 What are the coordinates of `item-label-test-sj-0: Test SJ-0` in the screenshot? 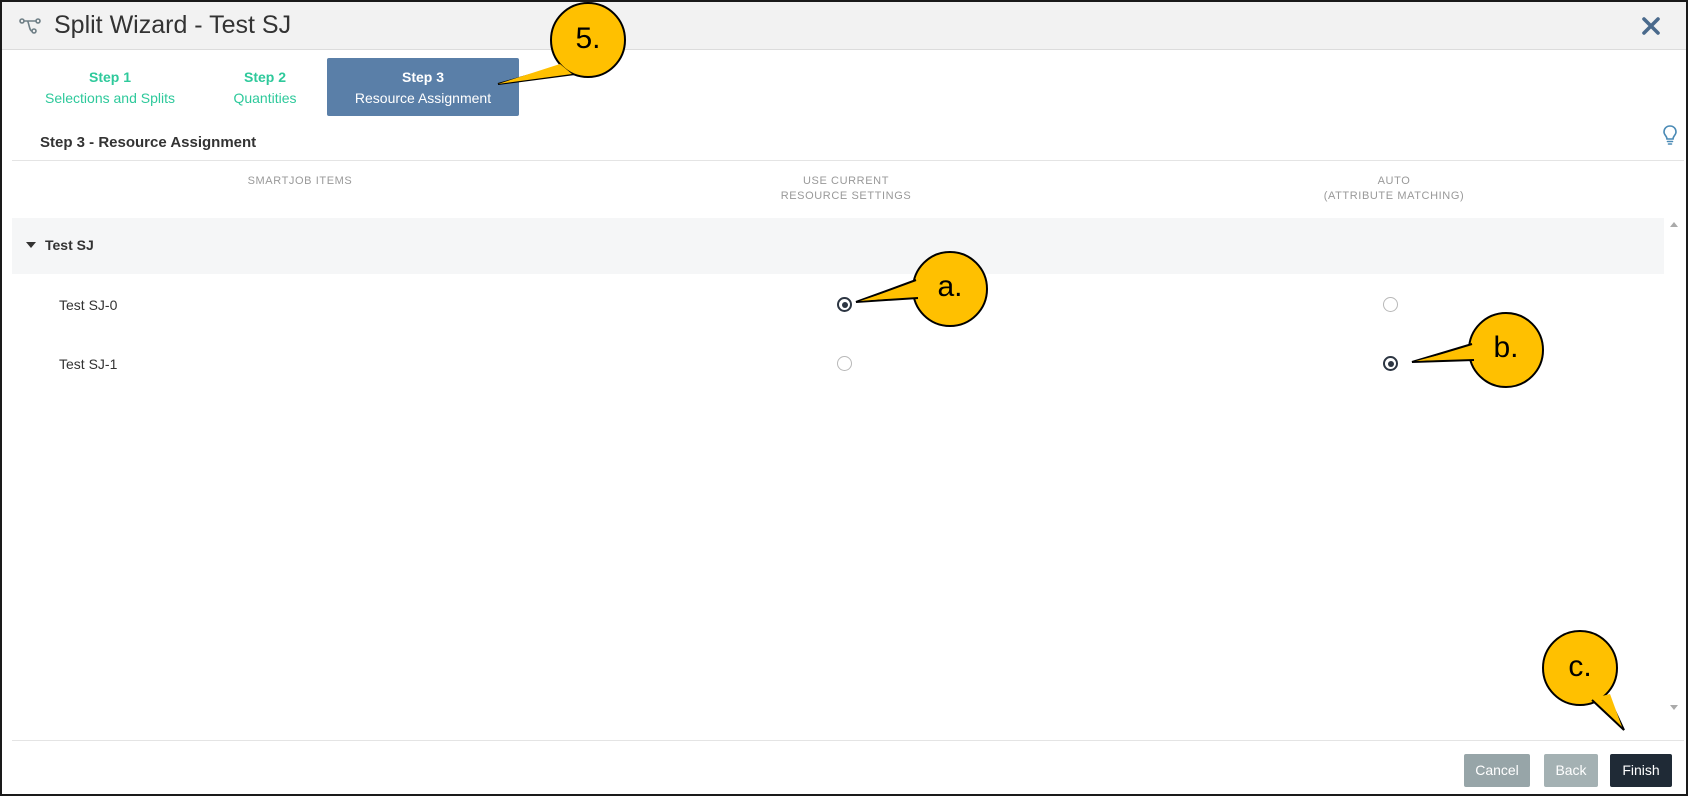 It's located at (88, 305).